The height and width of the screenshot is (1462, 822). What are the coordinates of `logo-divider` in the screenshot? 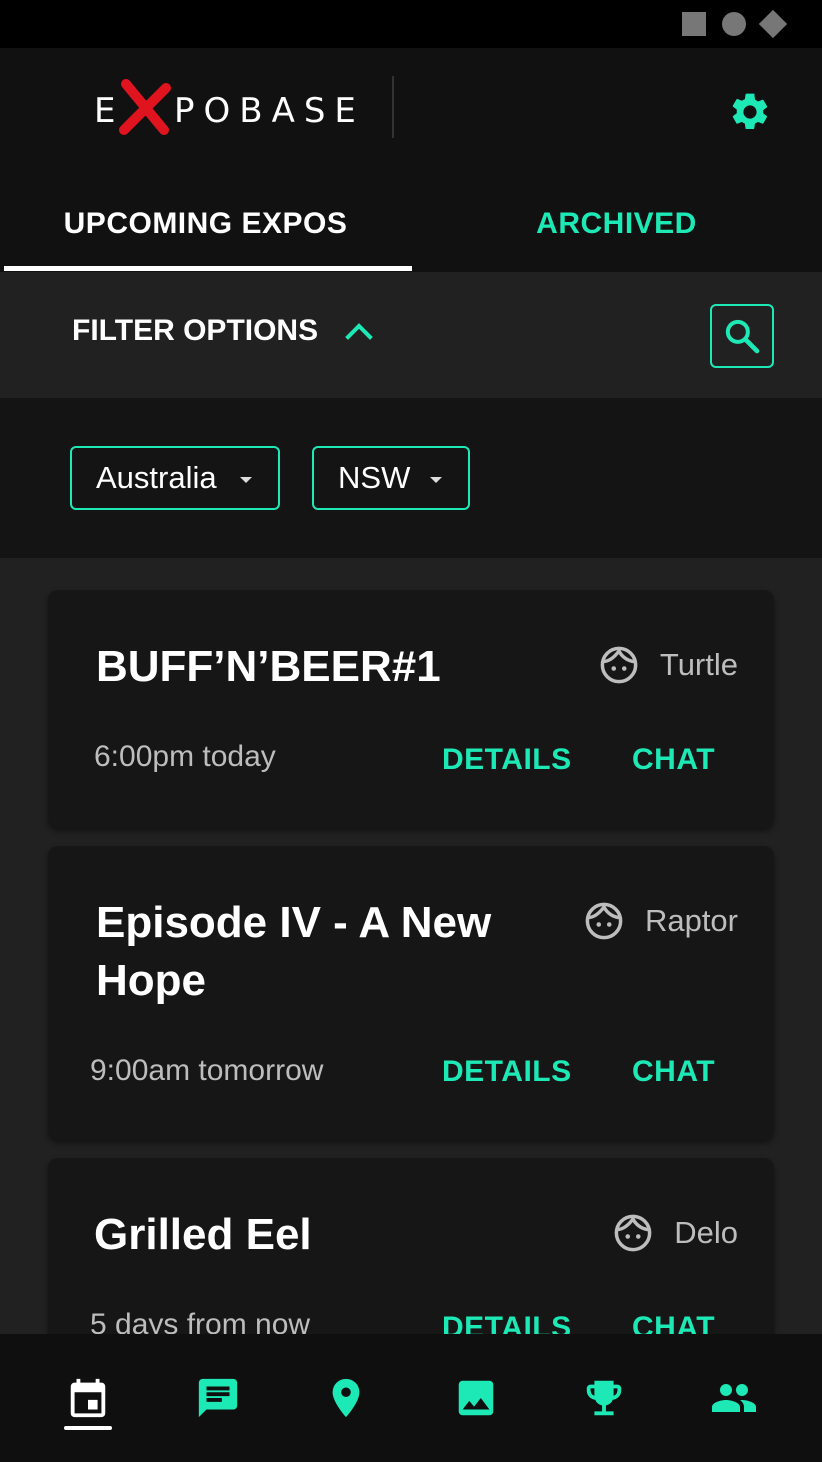 It's located at (393, 107).